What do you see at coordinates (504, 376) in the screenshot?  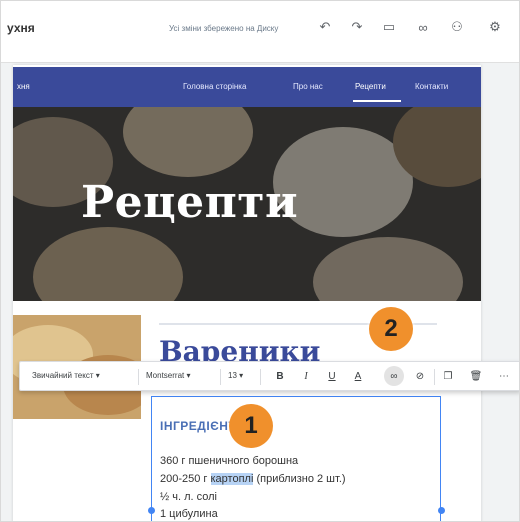 I see `more-icon: ⋯` at bounding box center [504, 376].